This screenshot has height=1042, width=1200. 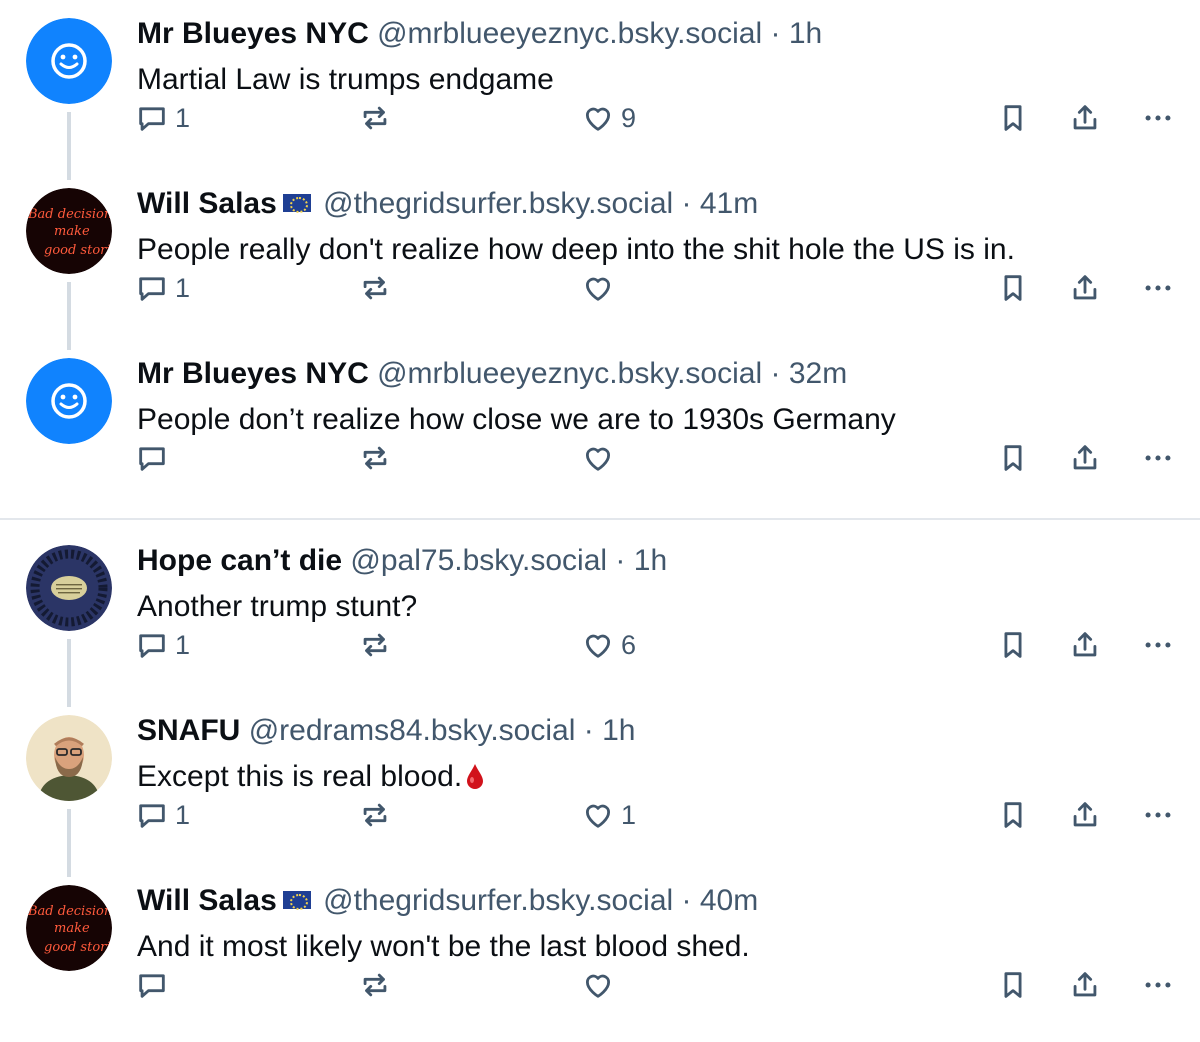 I want to click on avatar-sign-line: good stories, so click(x=78, y=250).